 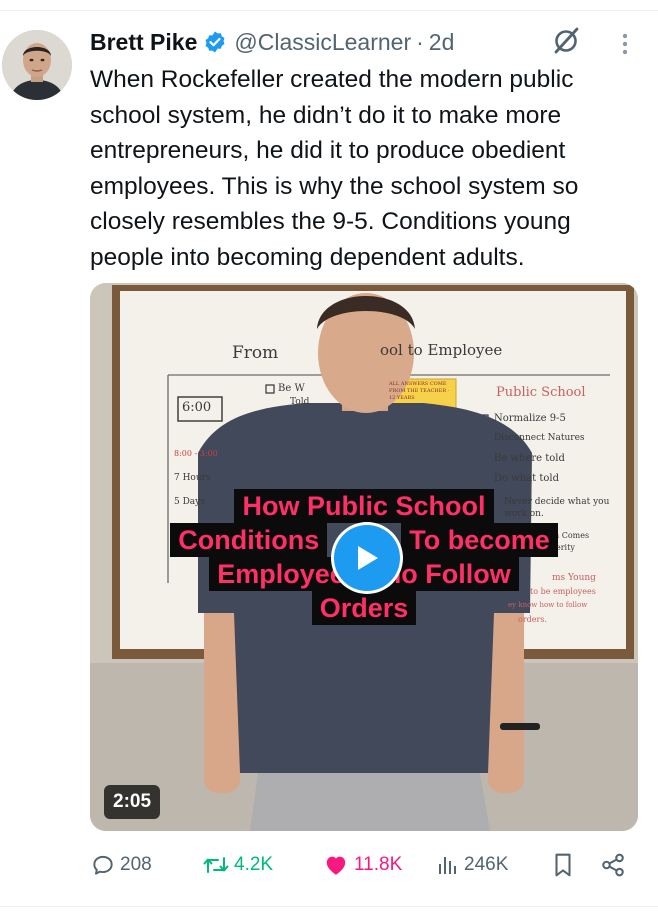 What do you see at coordinates (329, 906) in the screenshot?
I see `bottom-divider` at bounding box center [329, 906].